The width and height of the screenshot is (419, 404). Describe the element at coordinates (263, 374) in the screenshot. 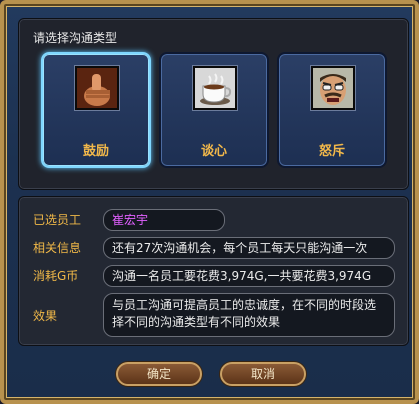

I see `cancel-button: 取消` at that location.